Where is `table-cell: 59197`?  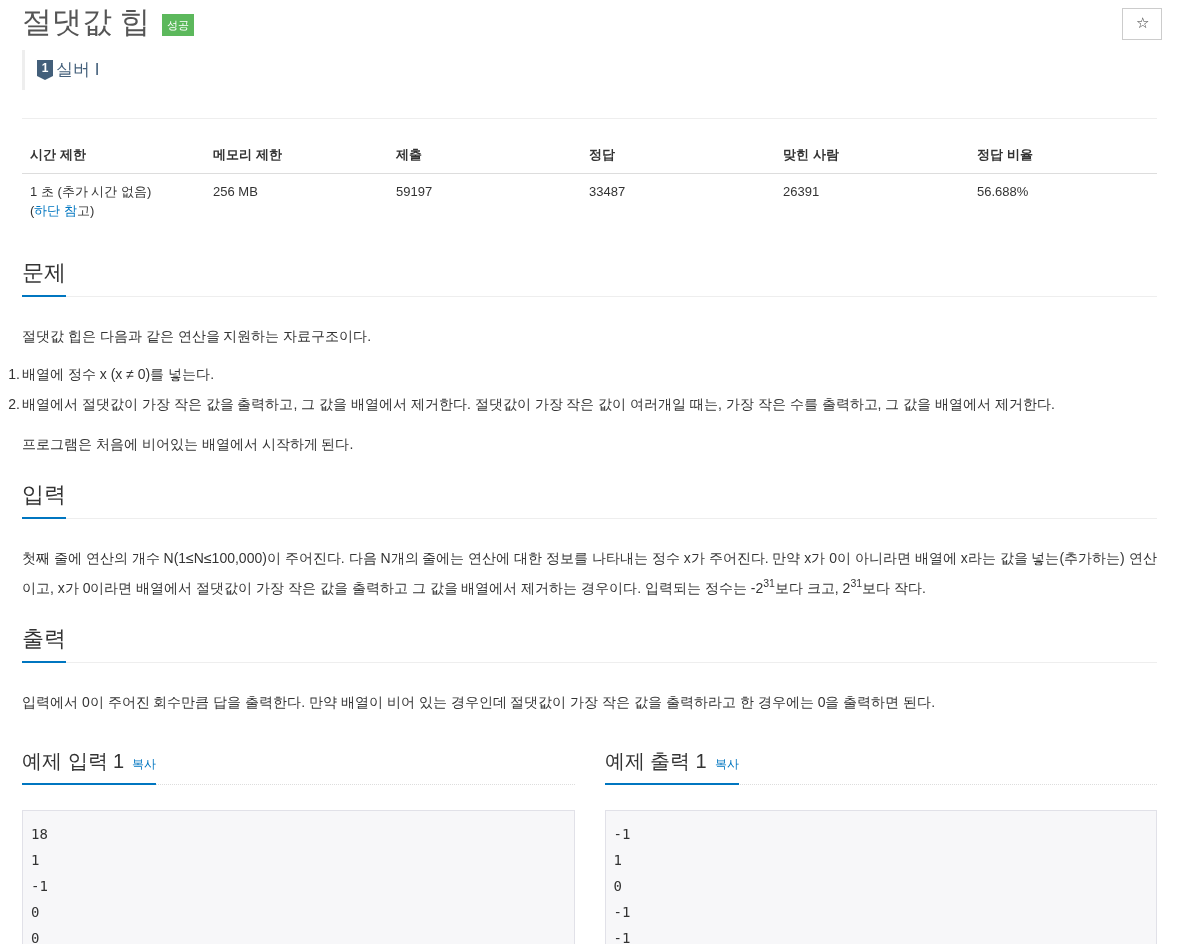 table-cell: 59197 is located at coordinates (414, 191).